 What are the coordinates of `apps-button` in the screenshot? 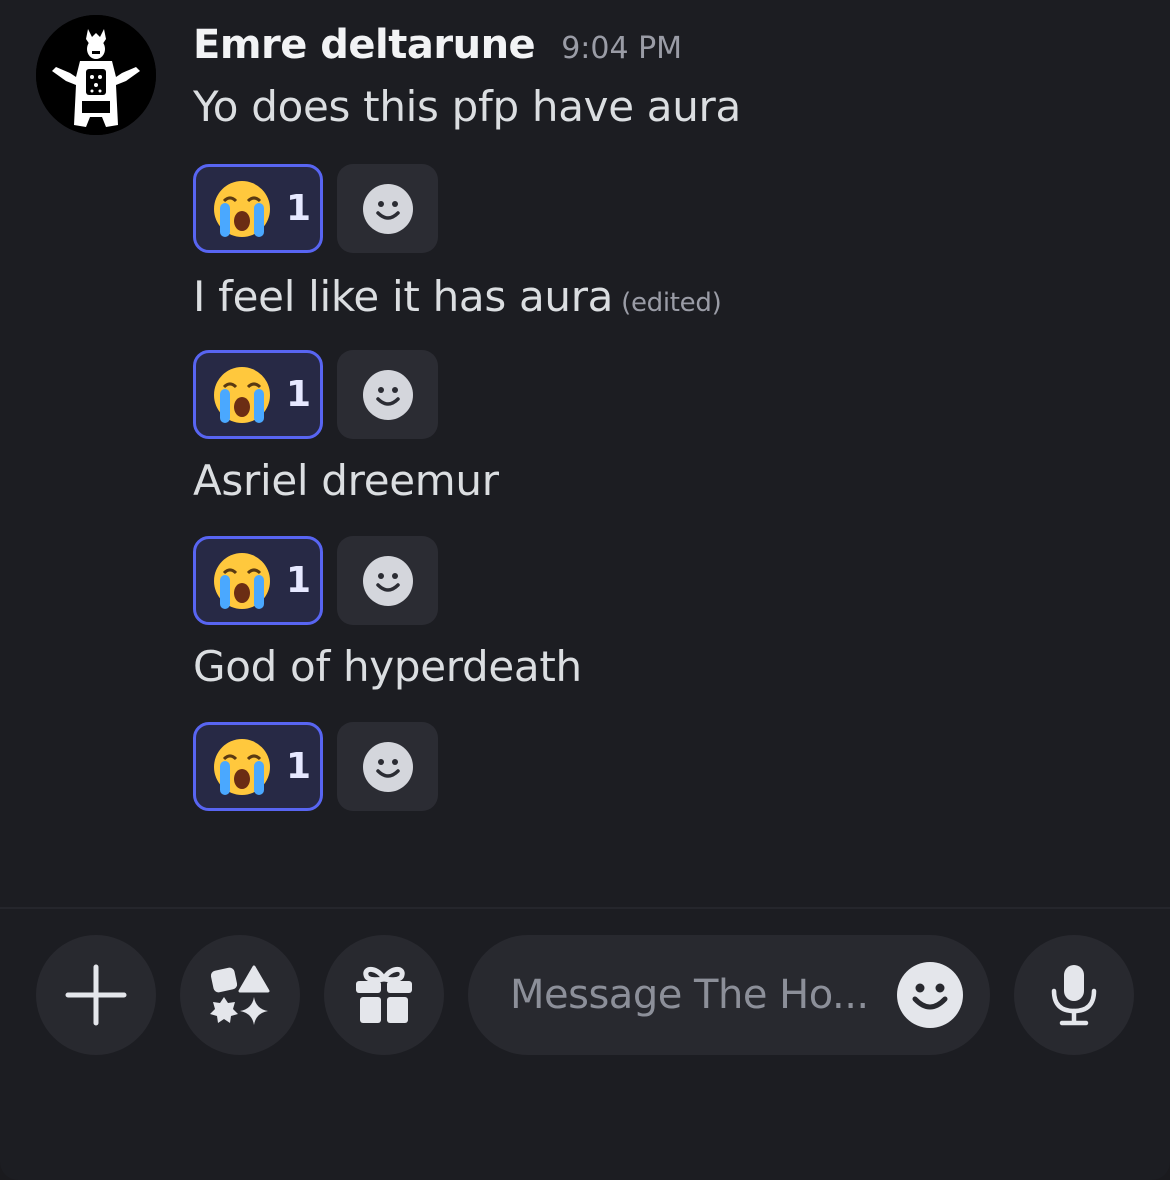 It's located at (240, 995).